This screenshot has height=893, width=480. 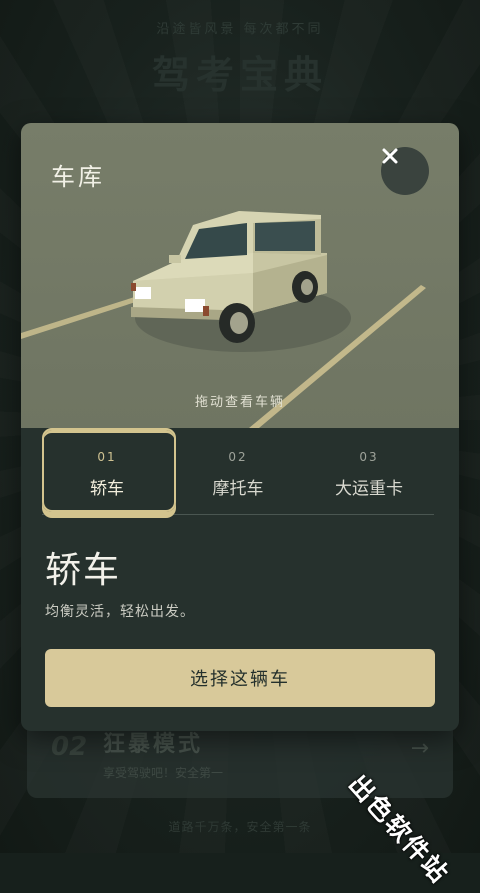 I want to click on mode-card-number: 02, so click(x=69, y=747).